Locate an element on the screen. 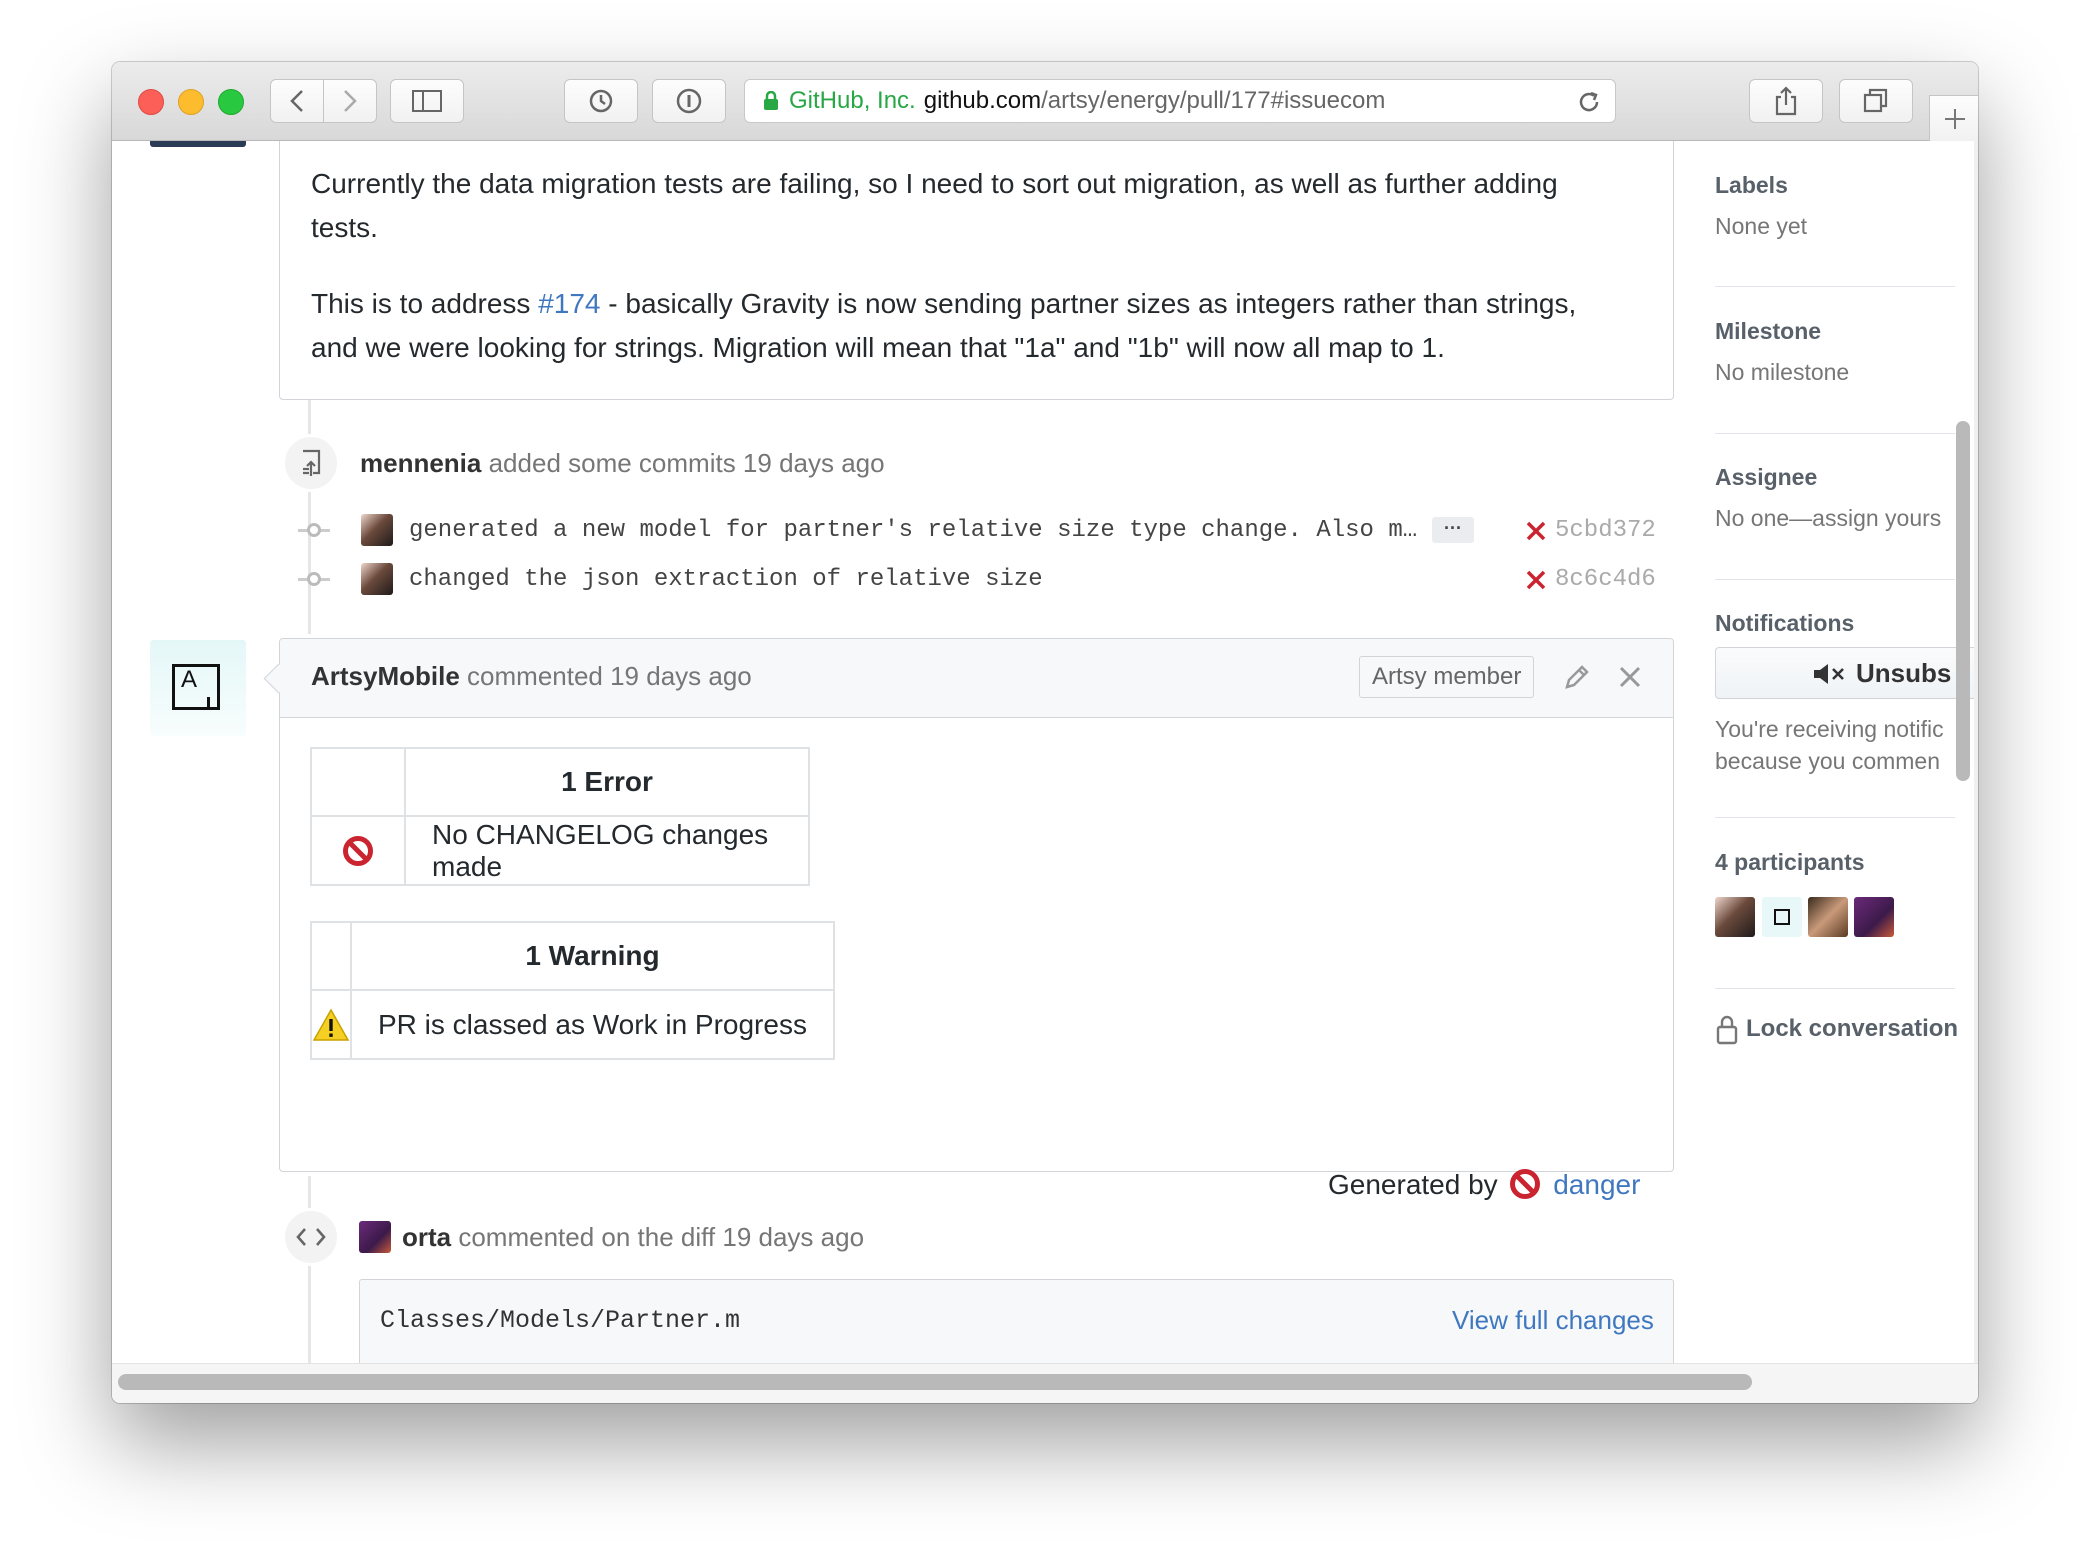 The width and height of the screenshot is (2084, 1560). commit-sha-link: 8c6c4d6 is located at coordinates (1605, 579).